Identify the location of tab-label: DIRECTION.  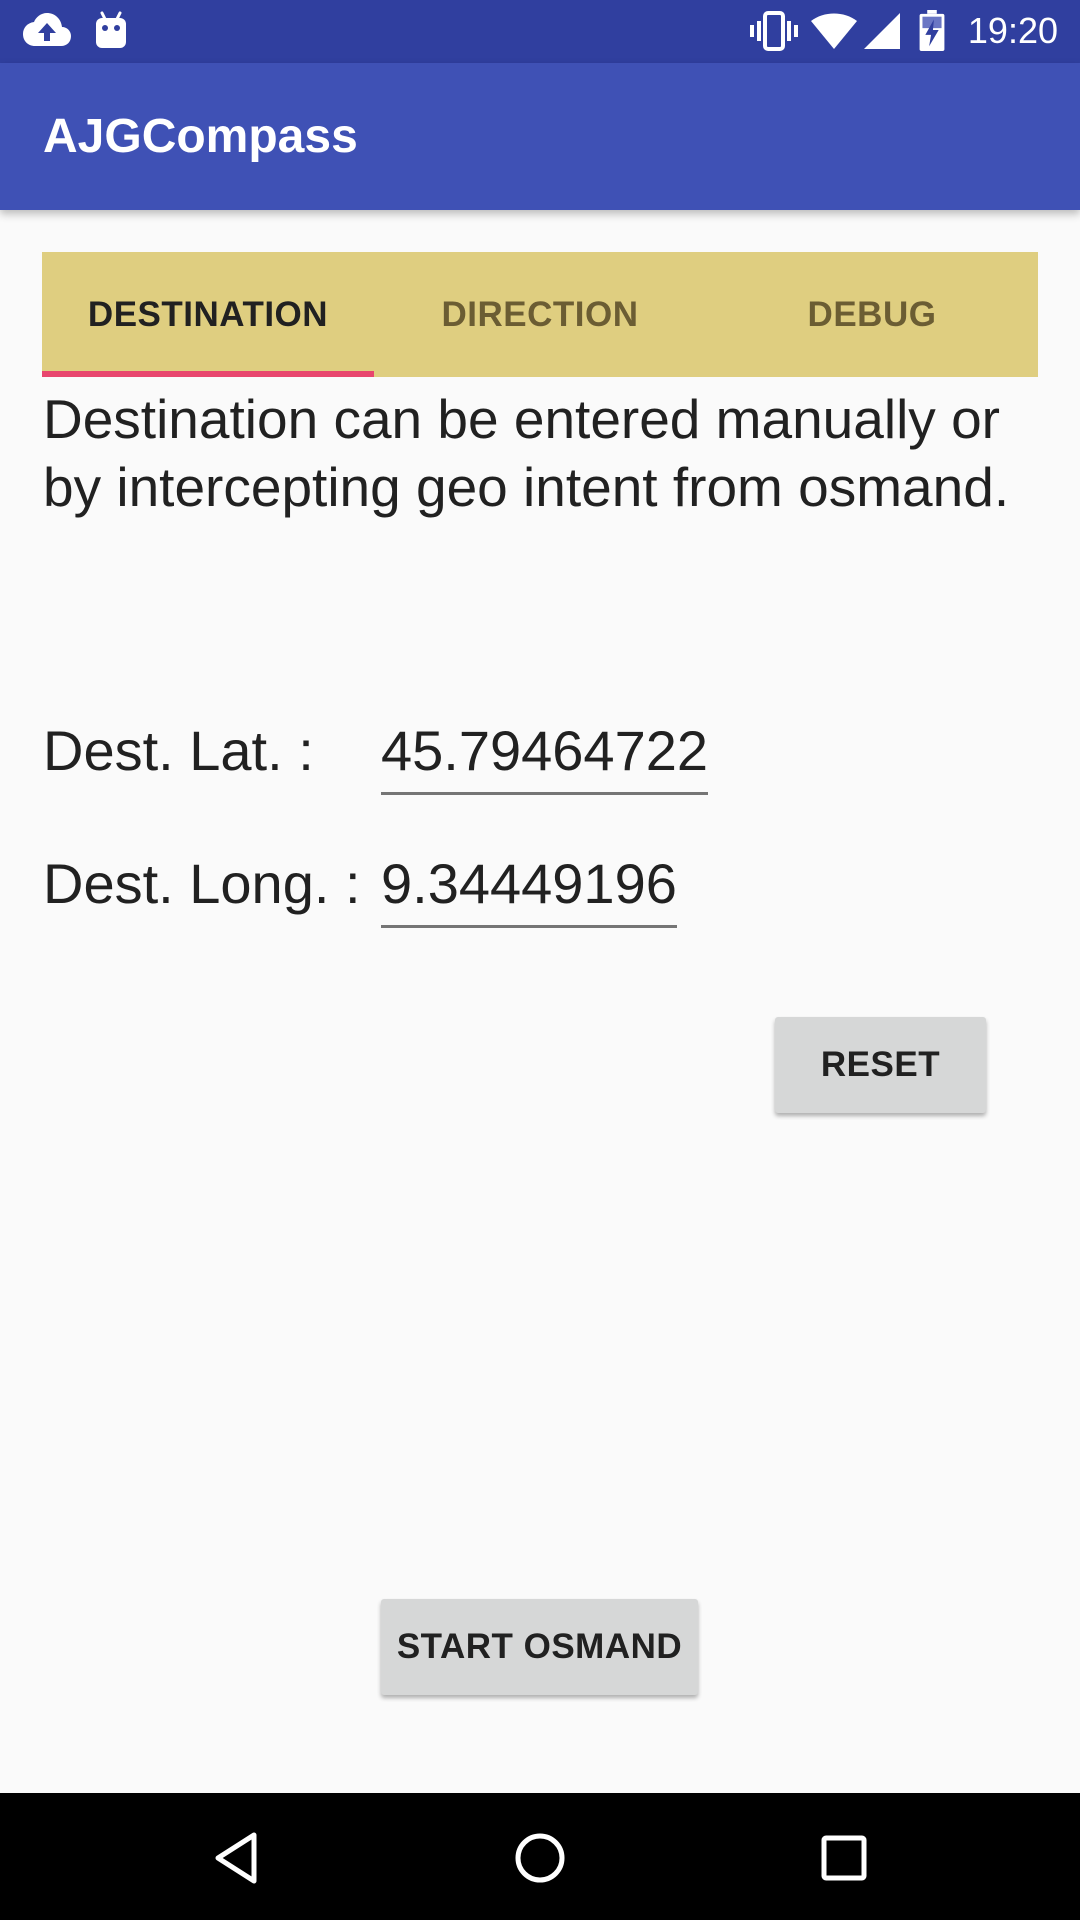
(540, 314).